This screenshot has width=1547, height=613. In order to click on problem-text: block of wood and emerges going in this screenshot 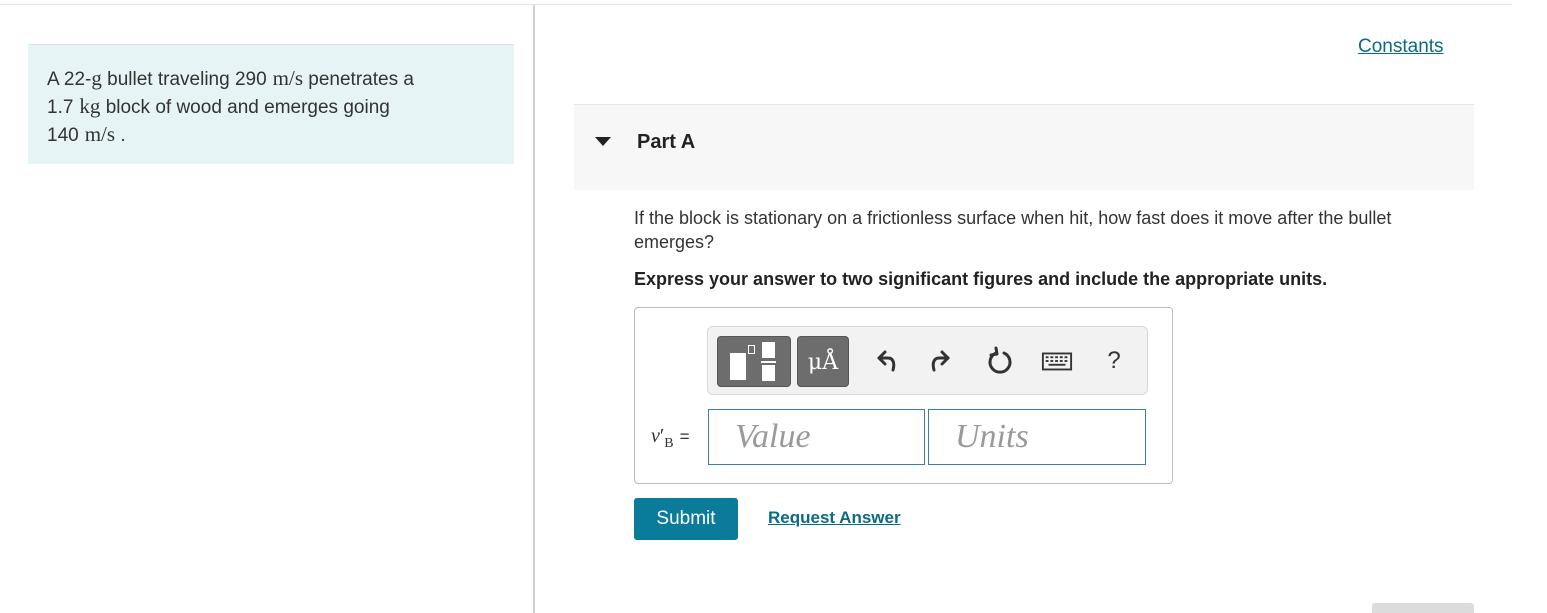, I will do `click(245, 107)`.